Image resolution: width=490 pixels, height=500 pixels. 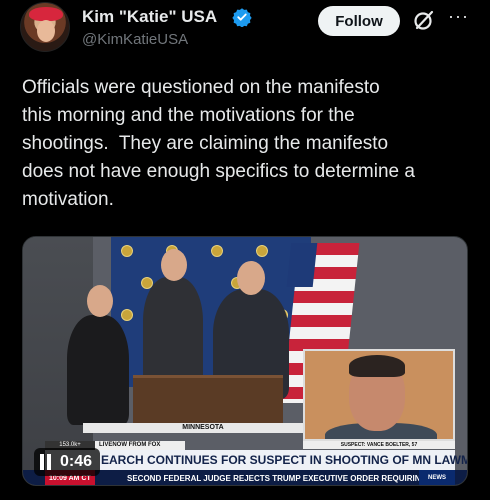 I want to click on flag-canton, so click(x=302, y=265).